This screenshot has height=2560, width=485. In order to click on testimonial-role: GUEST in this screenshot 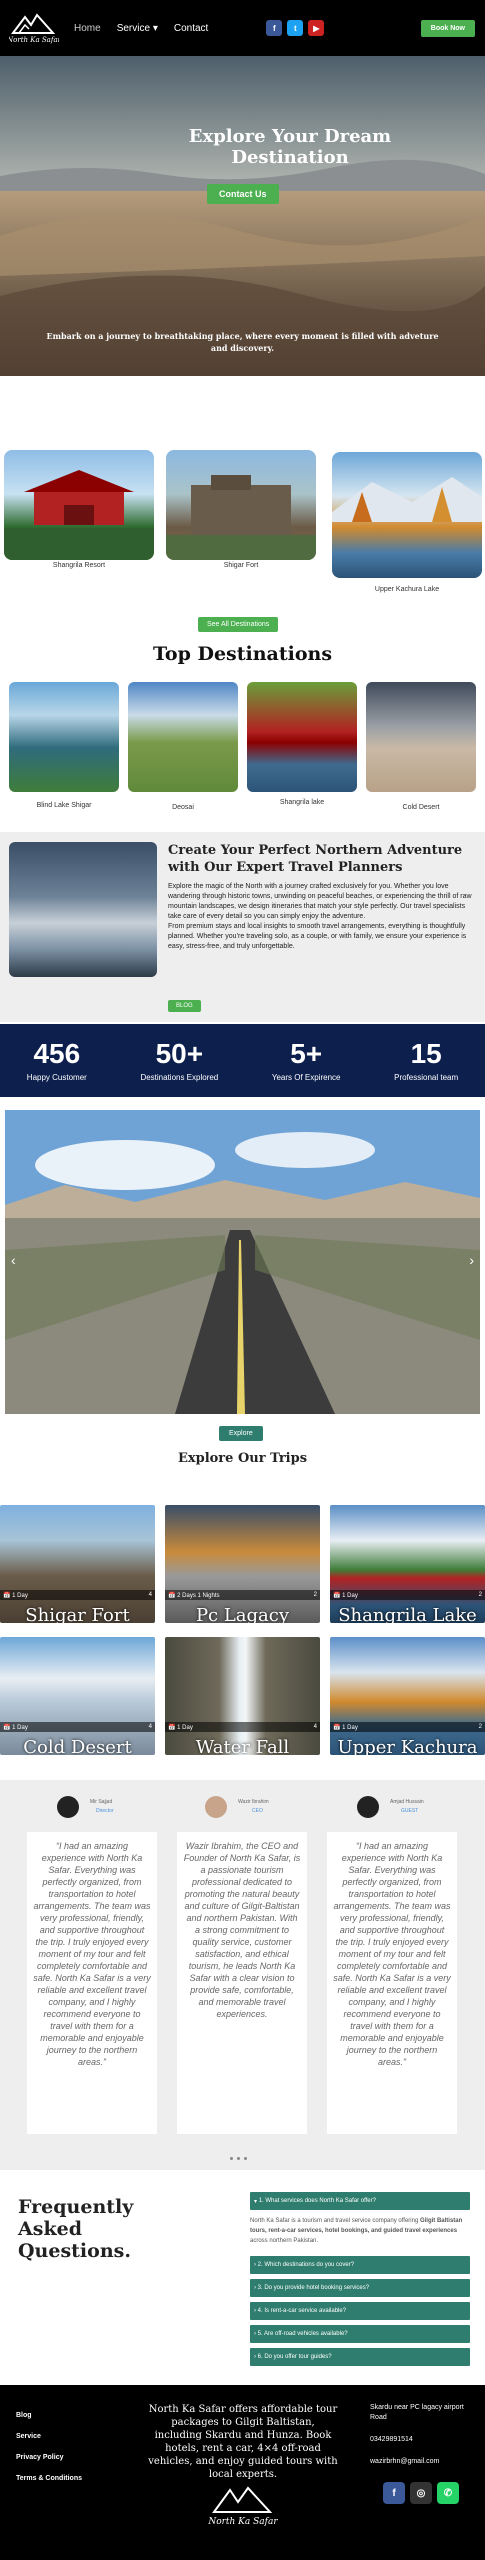, I will do `click(410, 1811)`.